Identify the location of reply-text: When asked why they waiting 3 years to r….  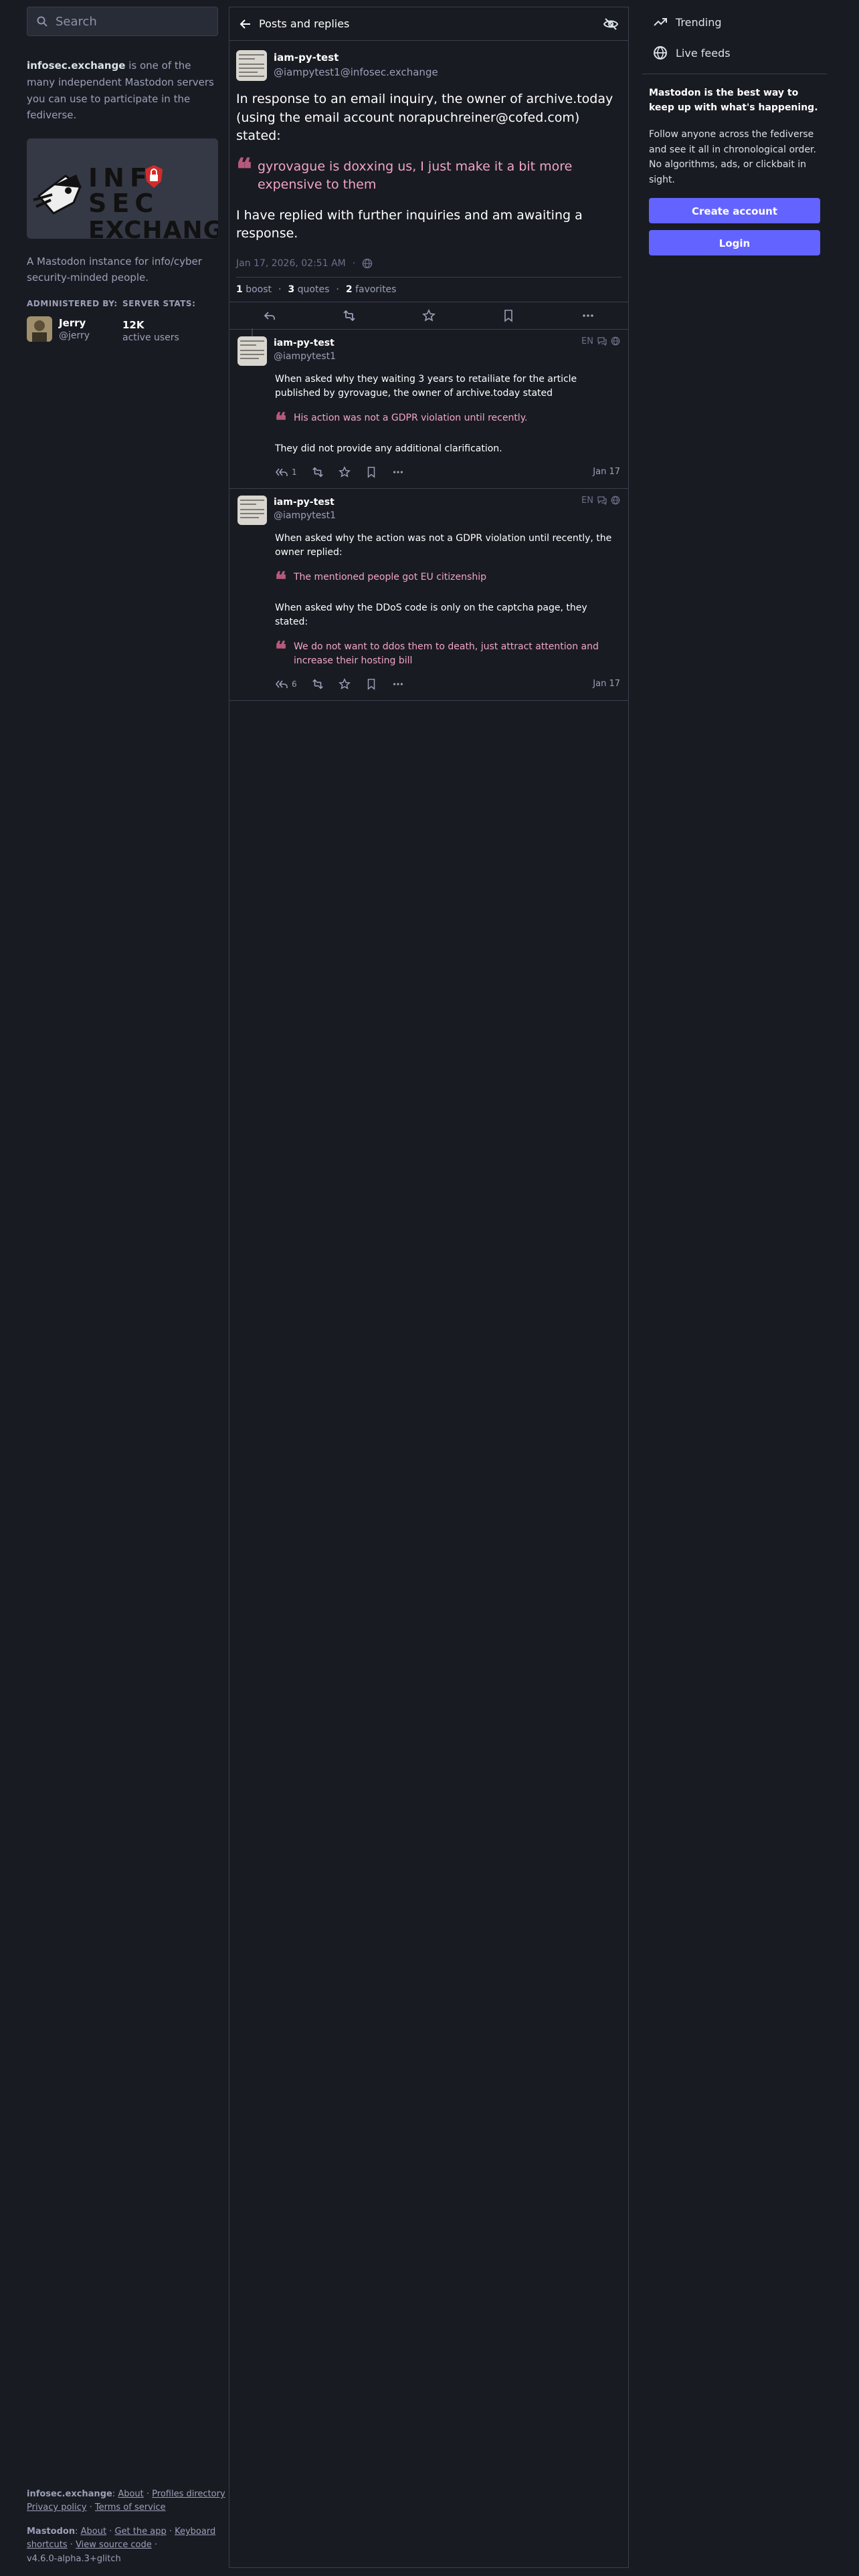
(426, 386).